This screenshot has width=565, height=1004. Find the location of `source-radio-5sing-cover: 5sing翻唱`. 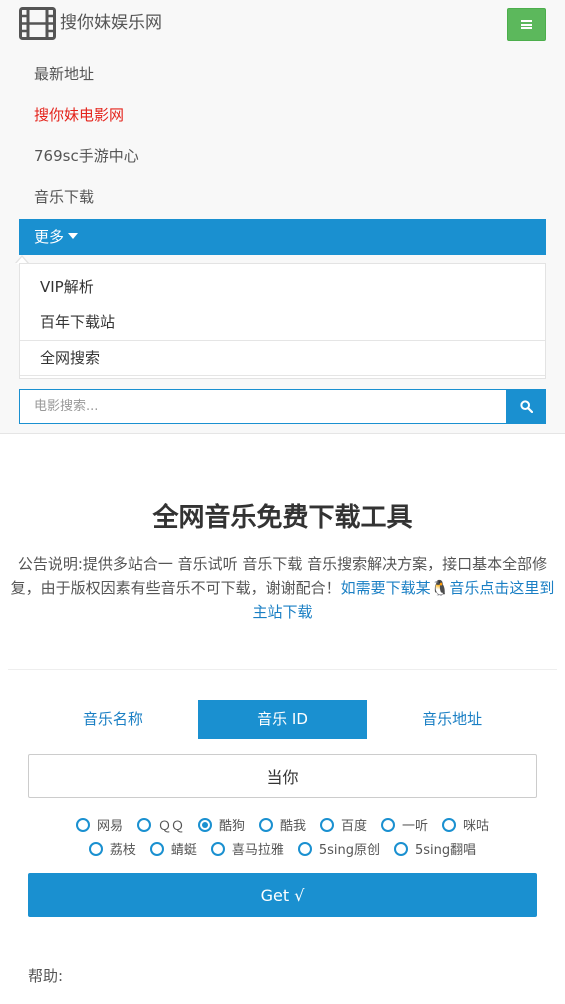

source-radio-5sing-cover: 5sing翻唱 is located at coordinates (435, 848).